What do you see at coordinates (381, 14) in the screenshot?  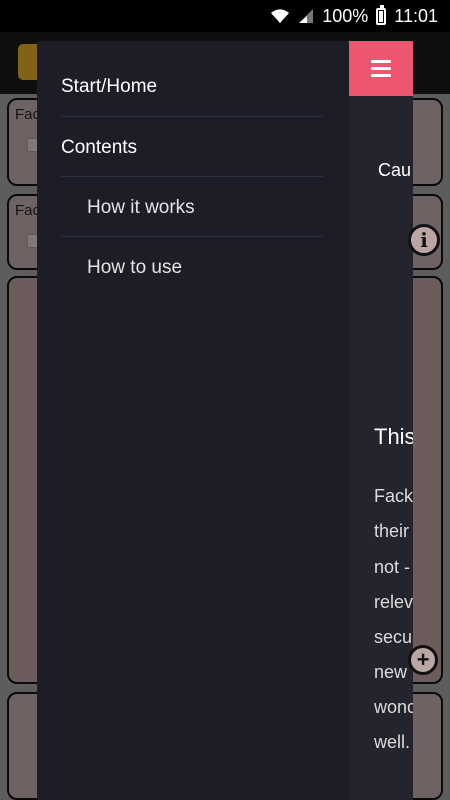 I see `battery-icon` at bounding box center [381, 14].